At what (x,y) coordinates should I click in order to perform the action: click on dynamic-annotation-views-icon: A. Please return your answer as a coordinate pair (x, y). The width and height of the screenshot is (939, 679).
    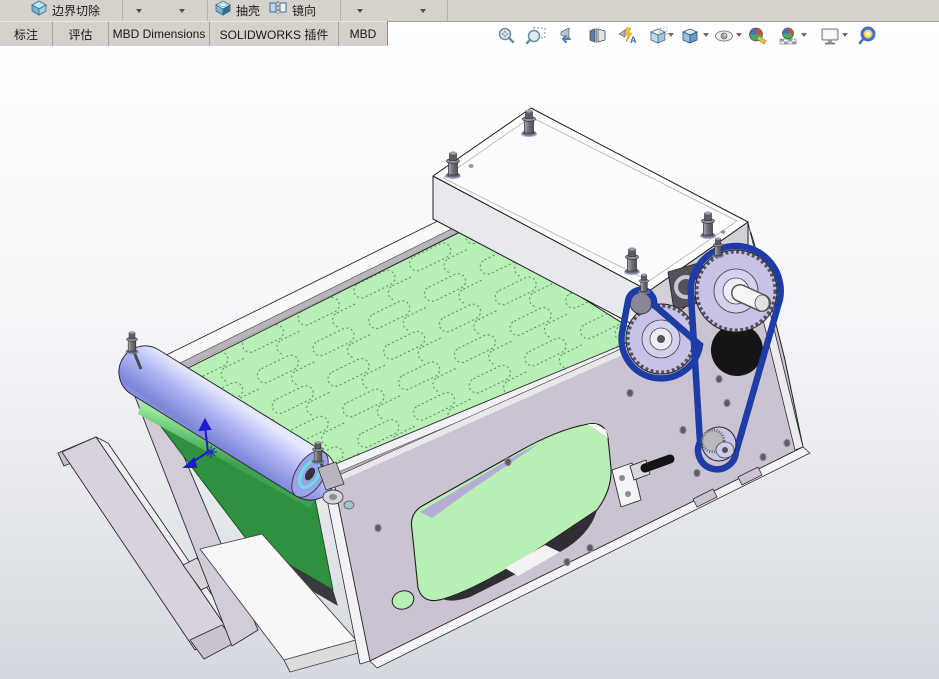
    Looking at the image, I should click on (628, 36).